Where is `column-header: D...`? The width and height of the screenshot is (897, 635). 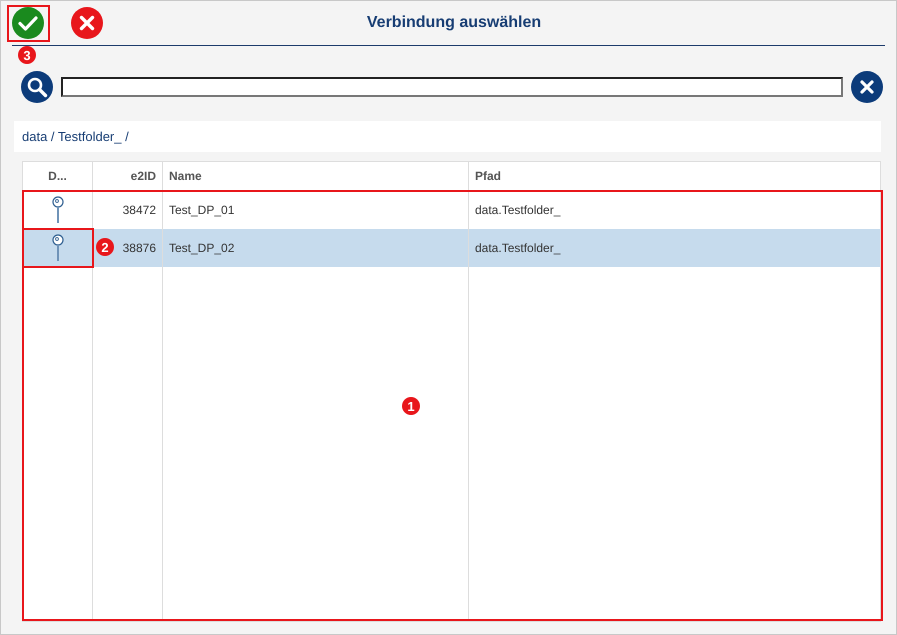
column-header: D... is located at coordinates (58, 176).